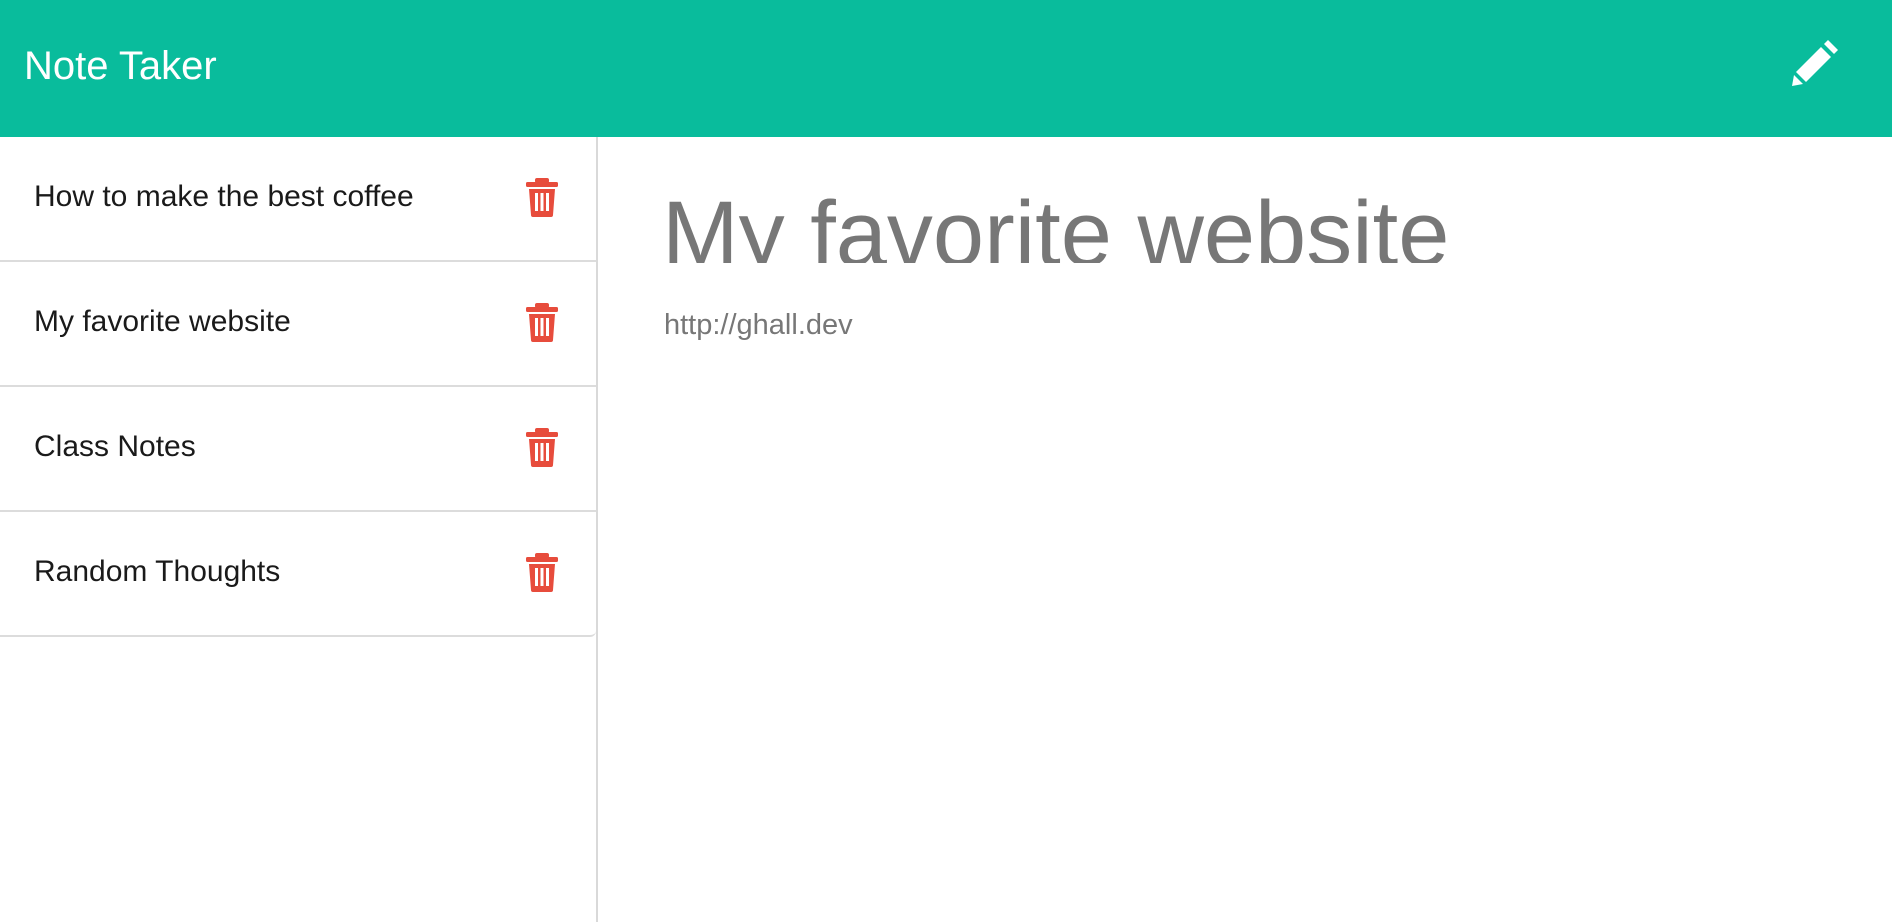  Describe the element at coordinates (298, 574) in the screenshot. I see `list-item: Random Thoughts` at that location.